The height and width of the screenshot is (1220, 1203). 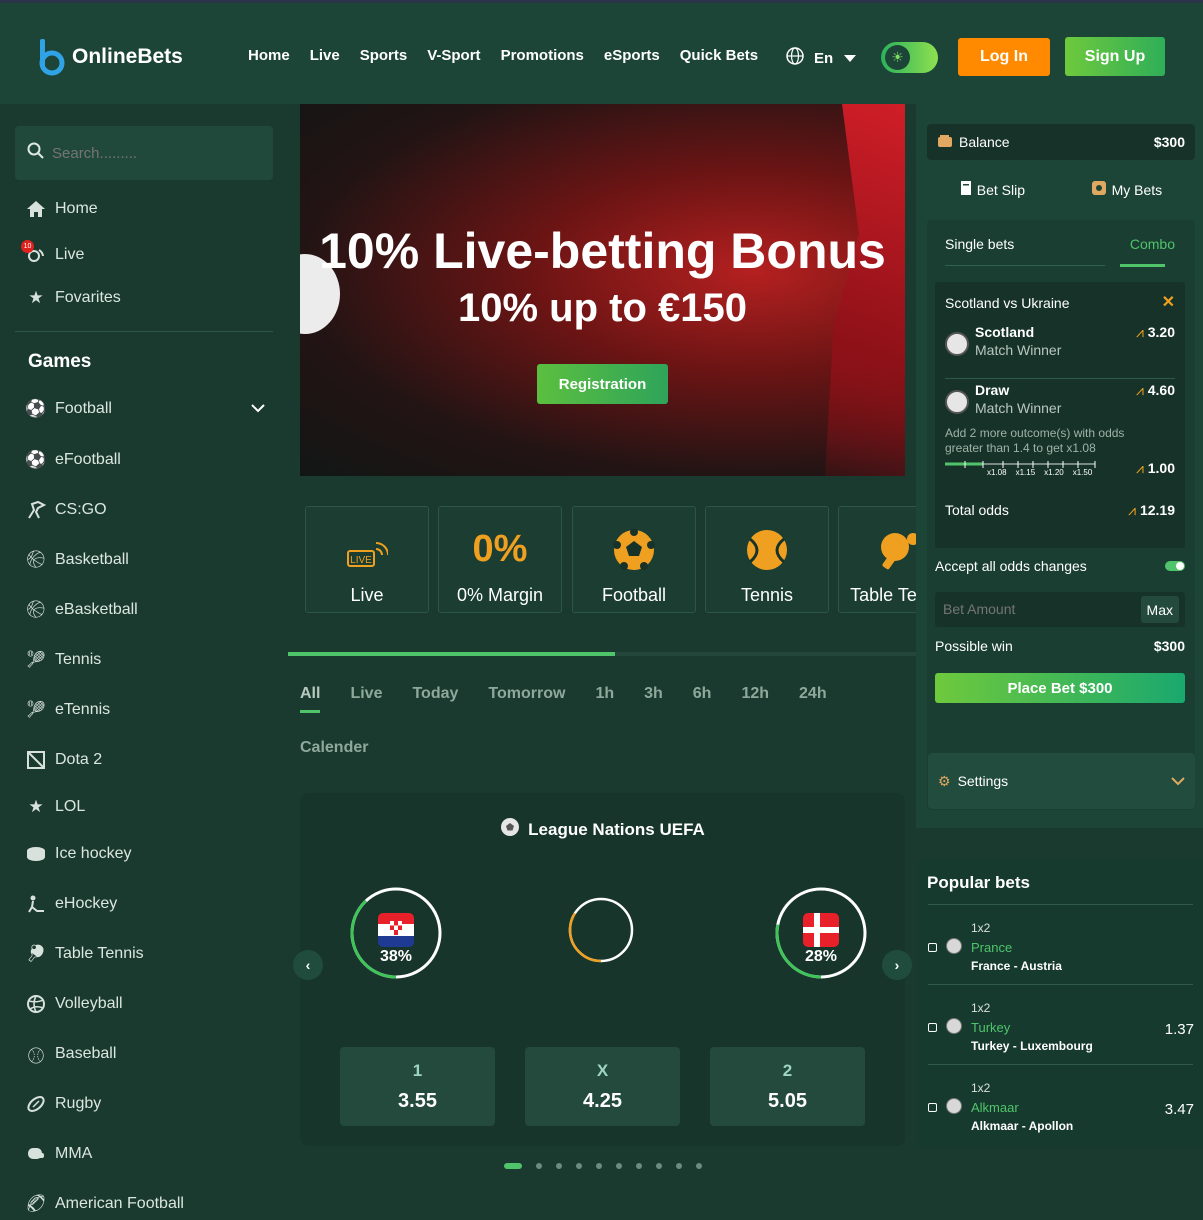 I want to click on signup-button: Sign Up, so click(x=1115, y=56).